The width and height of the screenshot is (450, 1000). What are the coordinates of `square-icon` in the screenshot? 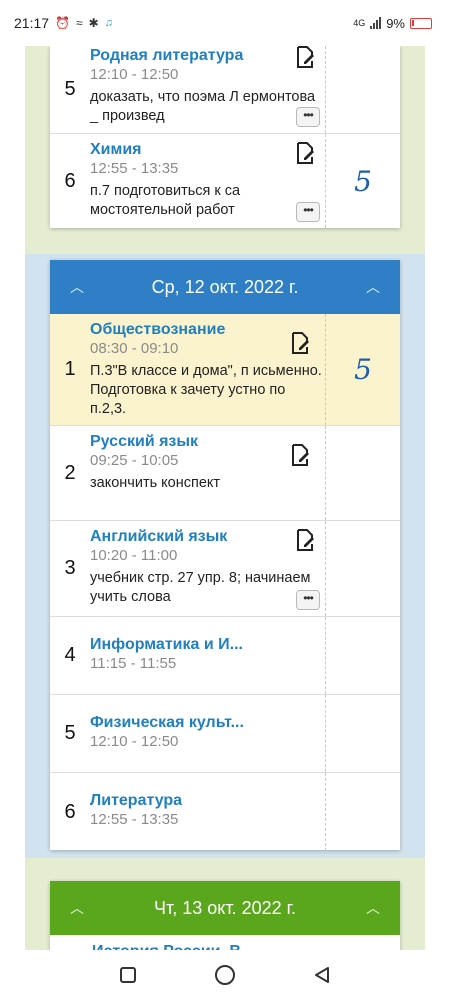 It's located at (128, 975).